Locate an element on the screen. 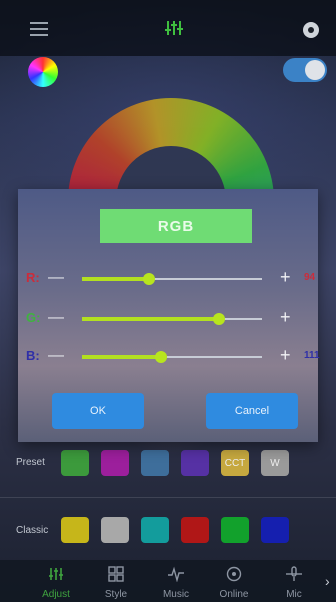 The width and height of the screenshot is (336, 602). preset-label: Preset is located at coordinates (30, 462).